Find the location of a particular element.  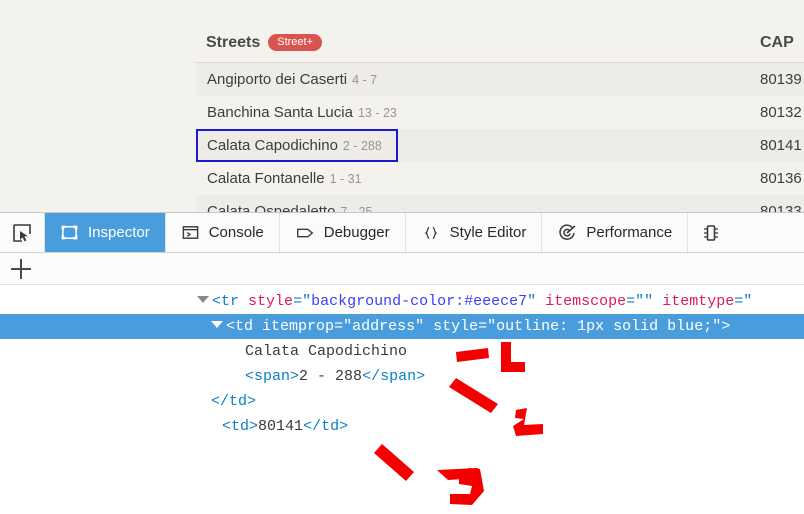

street-name: Calata Capodichino is located at coordinates (272, 145).